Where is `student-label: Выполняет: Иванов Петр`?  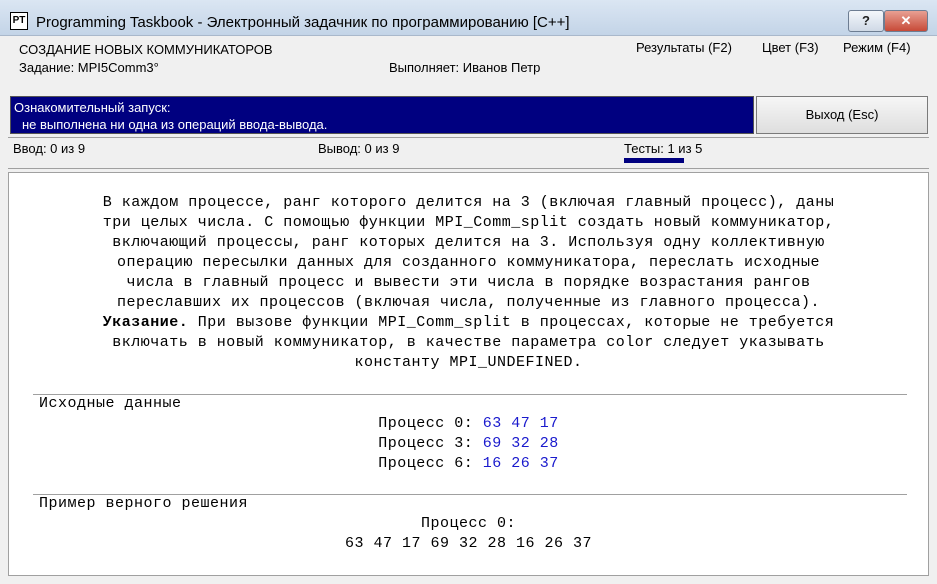 student-label: Выполняет: Иванов Петр is located at coordinates (465, 67).